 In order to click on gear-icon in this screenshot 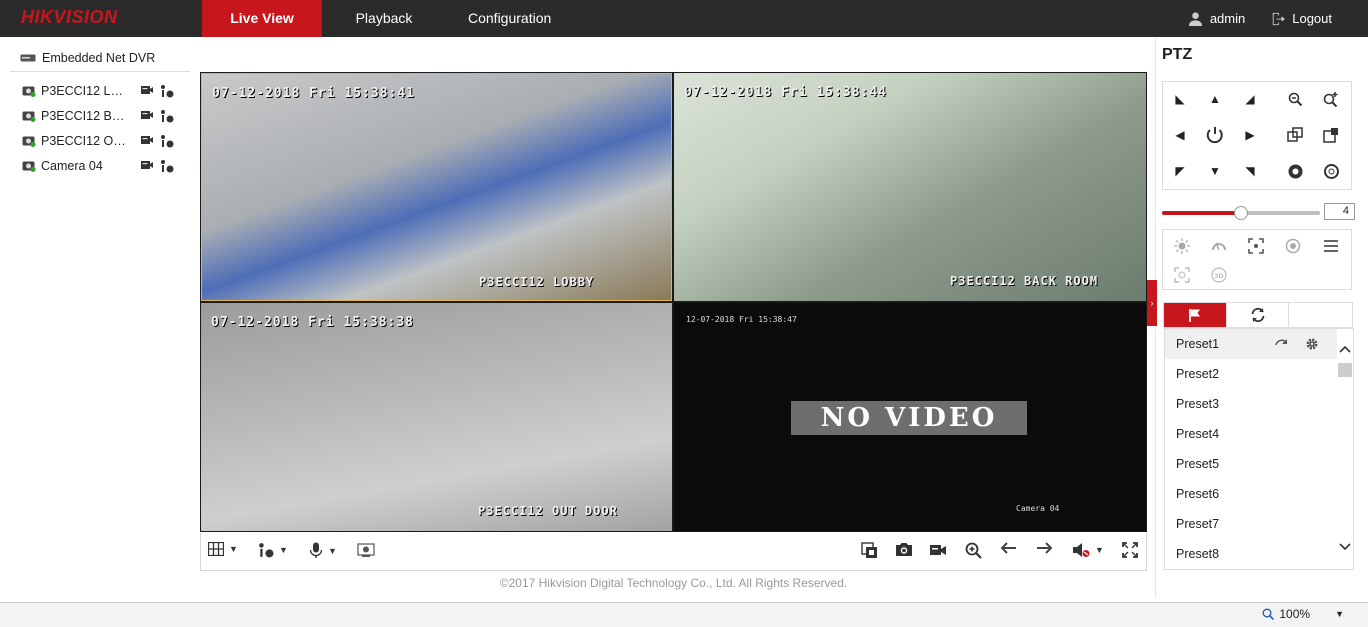, I will do `click(1312, 344)`.